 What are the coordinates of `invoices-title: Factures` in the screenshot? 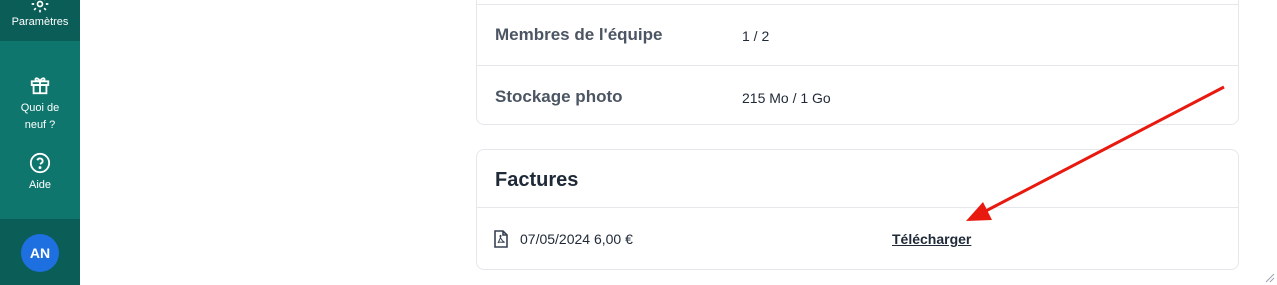 It's located at (537, 180).